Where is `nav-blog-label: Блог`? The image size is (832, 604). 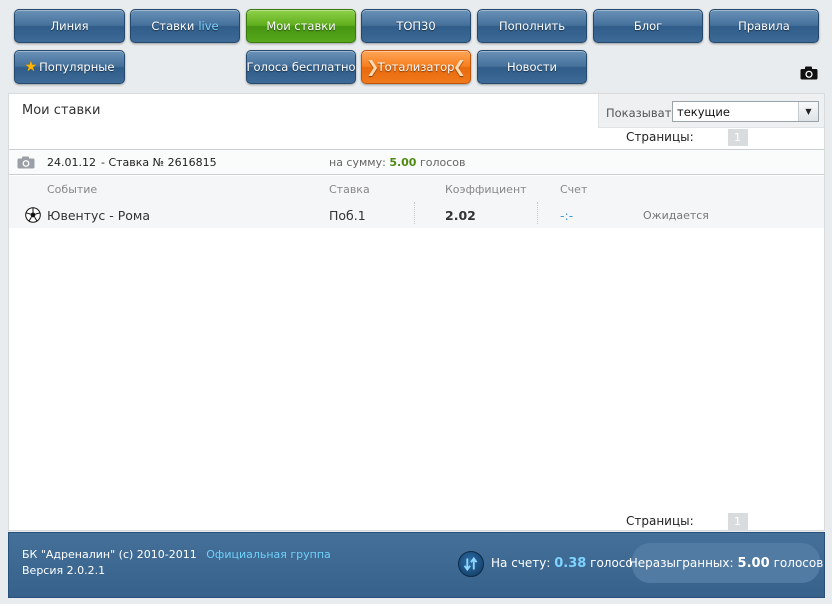
nav-blog-label: Блог is located at coordinates (648, 26).